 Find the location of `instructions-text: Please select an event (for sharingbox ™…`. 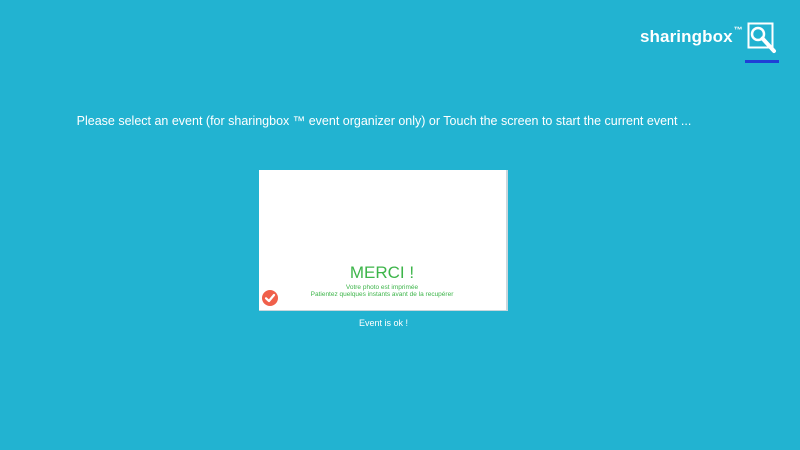

instructions-text: Please select an event (for sharingbox ™… is located at coordinates (384, 121).